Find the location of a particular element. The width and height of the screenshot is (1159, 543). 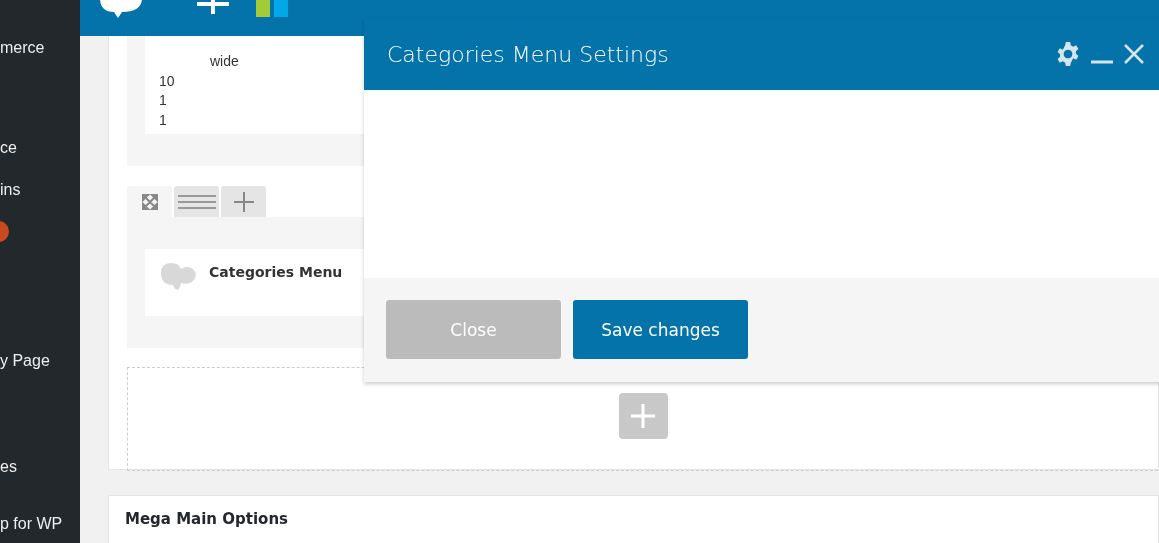

lines-tab is located at coordinates (196, 201).